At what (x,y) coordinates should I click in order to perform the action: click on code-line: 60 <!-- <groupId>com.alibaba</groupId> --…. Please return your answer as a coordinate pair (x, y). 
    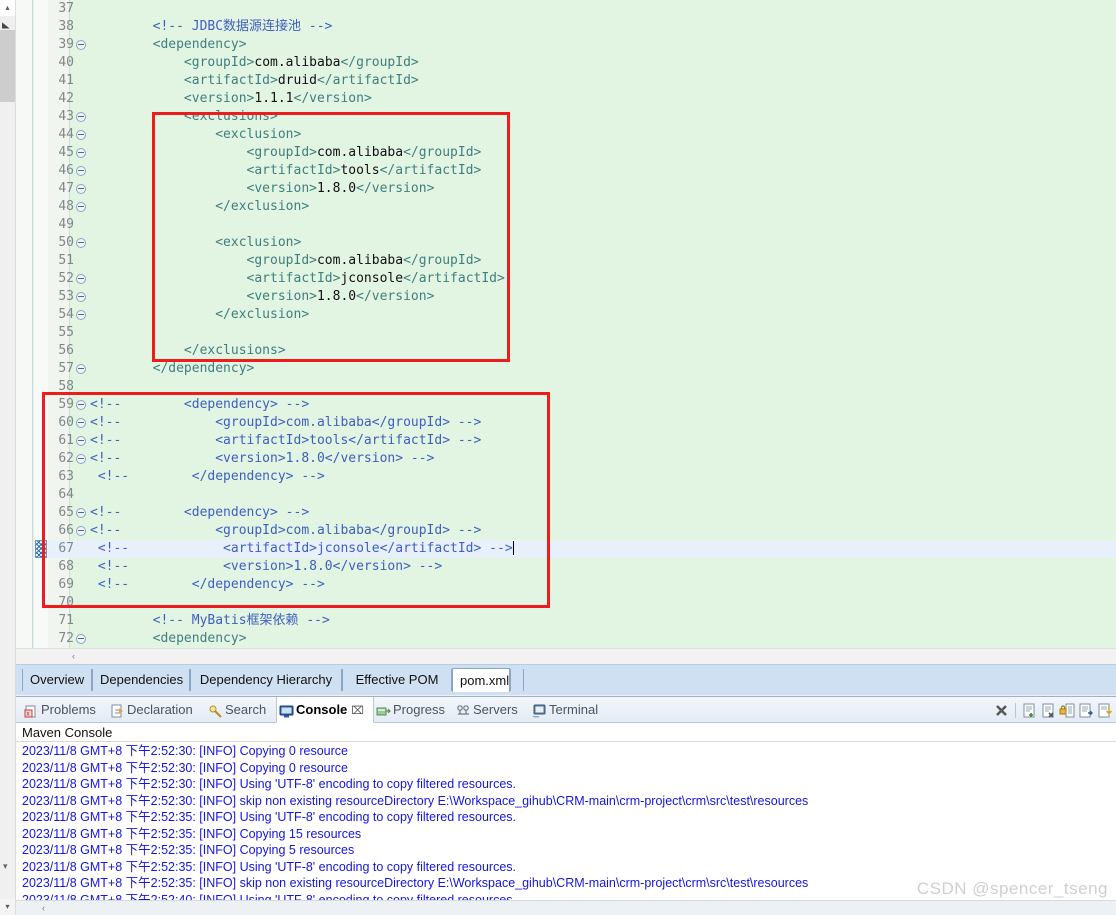
    Looking at the image, I should click on (582, 423).